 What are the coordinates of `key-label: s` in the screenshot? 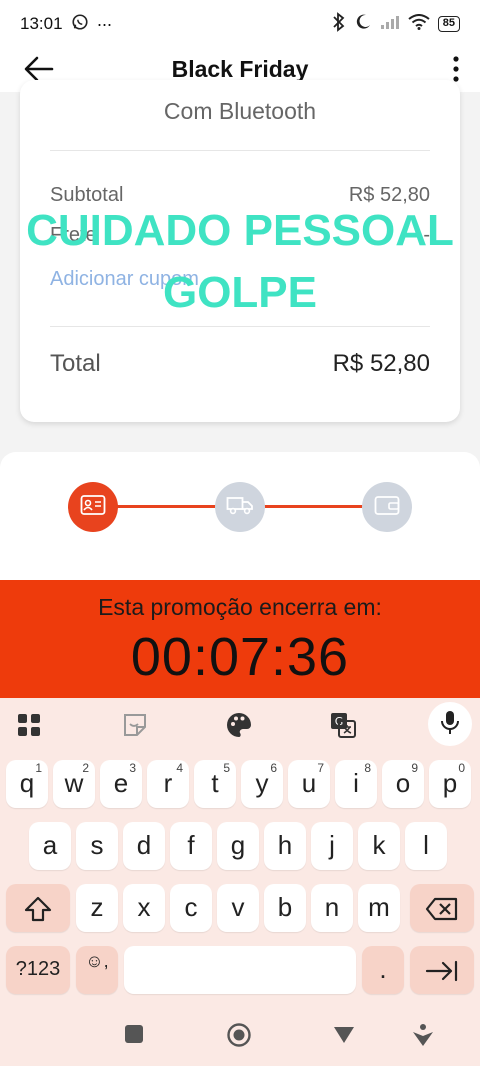 It's located at (97, 845).